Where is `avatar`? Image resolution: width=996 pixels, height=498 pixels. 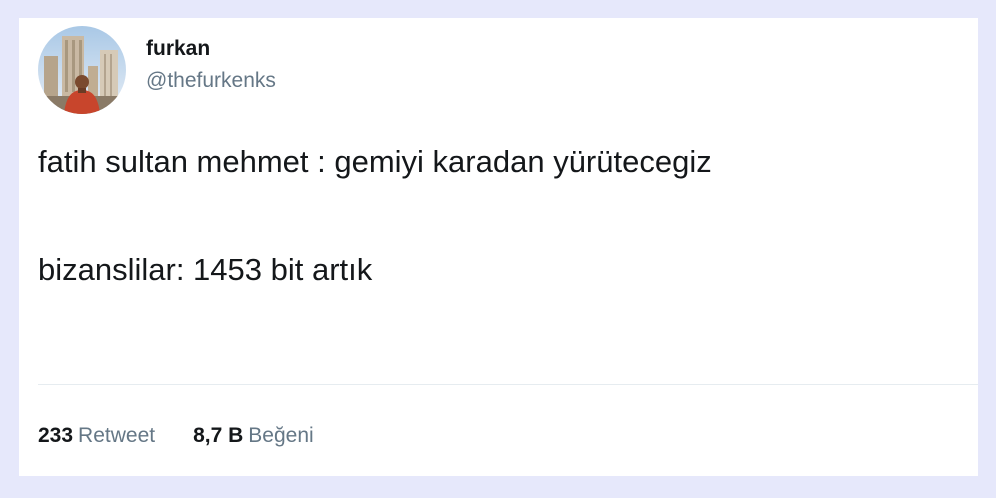
avatar is located at coordinates (82, 70).